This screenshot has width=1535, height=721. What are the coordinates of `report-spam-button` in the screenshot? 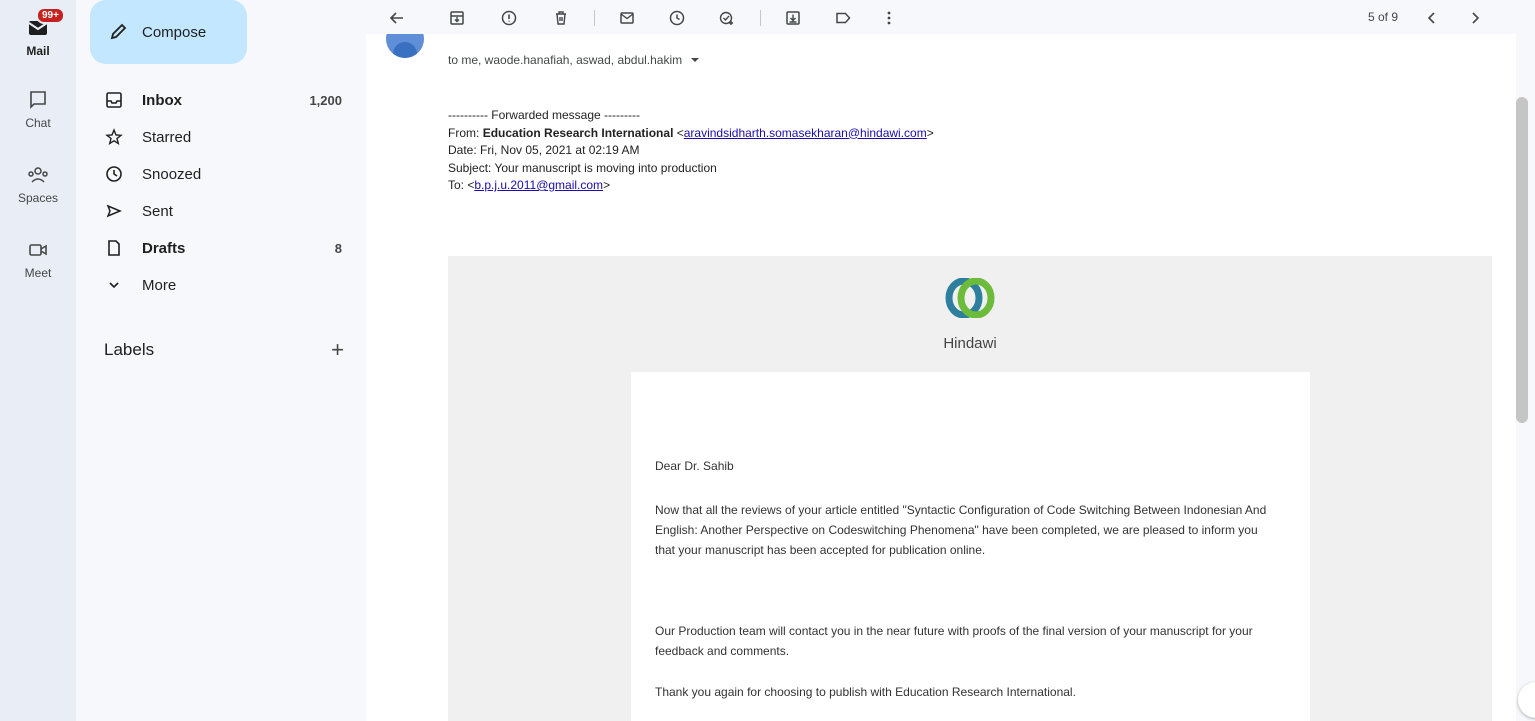 It's located at (509, 18).